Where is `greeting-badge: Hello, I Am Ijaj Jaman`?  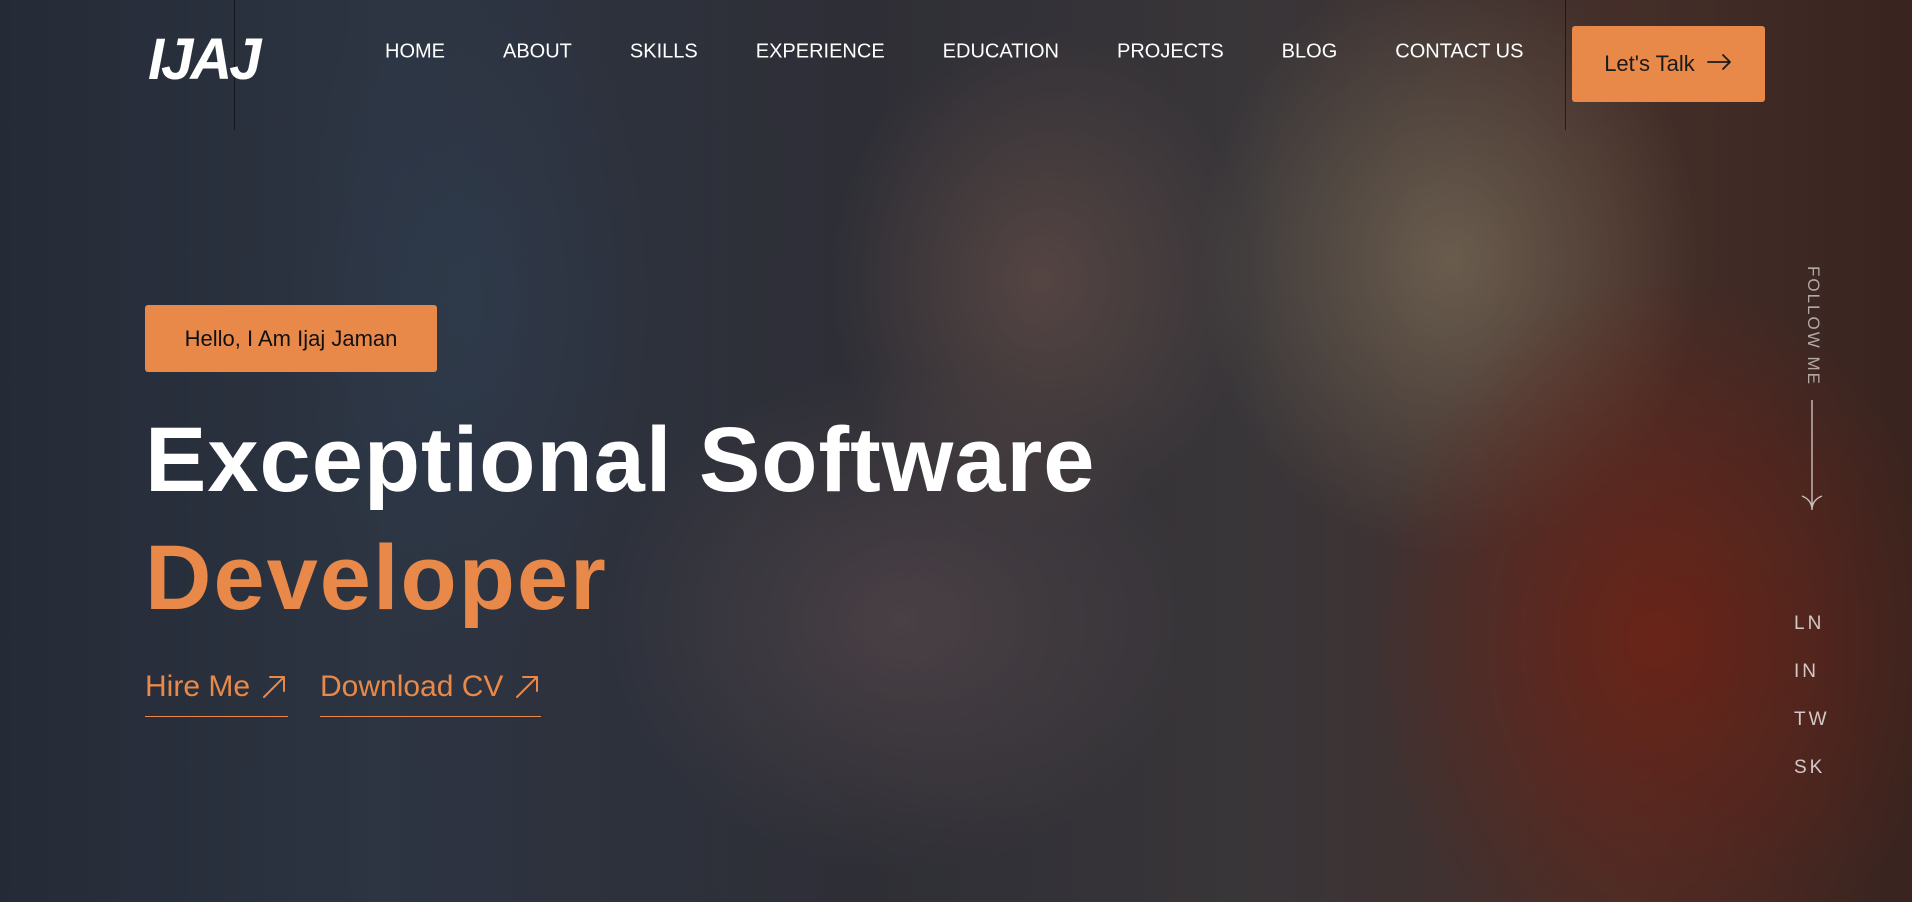
greeting-badge: Hello, I Am Ijaj Jaman is located at coordinates (291, 338).